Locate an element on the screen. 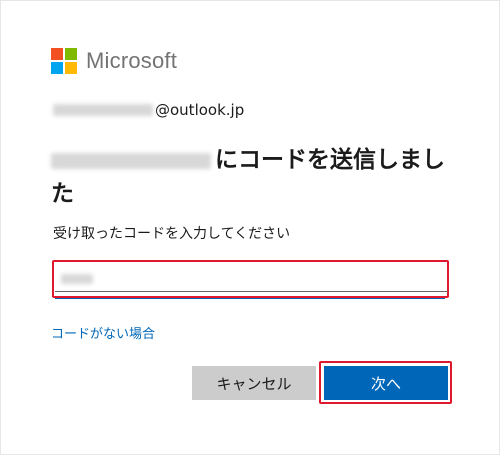  email-domain: @outlook.jp is located at coordinates (200, 110).